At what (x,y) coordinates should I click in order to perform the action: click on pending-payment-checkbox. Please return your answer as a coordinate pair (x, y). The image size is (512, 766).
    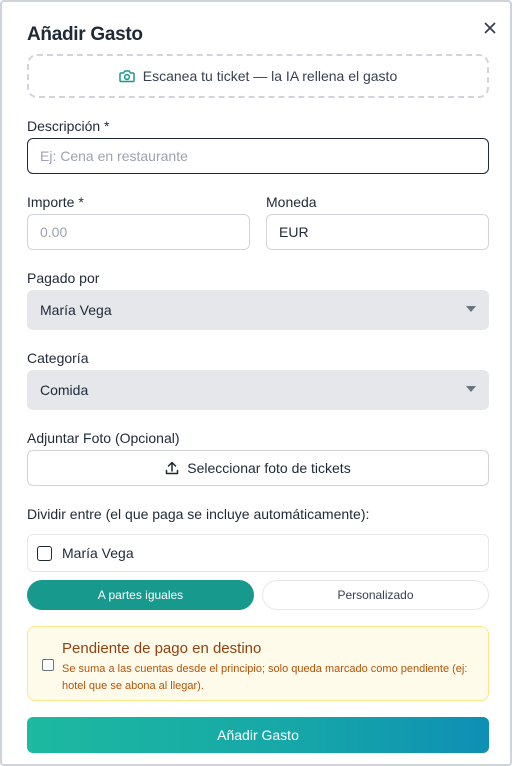
    Looking at the image, I should click on (48, 665).